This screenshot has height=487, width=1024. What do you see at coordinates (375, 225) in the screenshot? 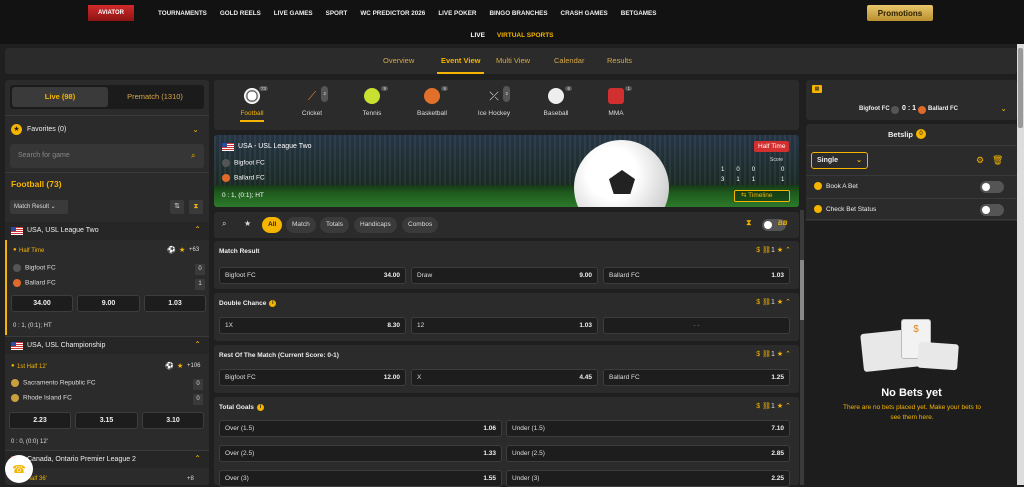
I see `filter-handicaps: Handicaps` at bounding box center [375, 225].